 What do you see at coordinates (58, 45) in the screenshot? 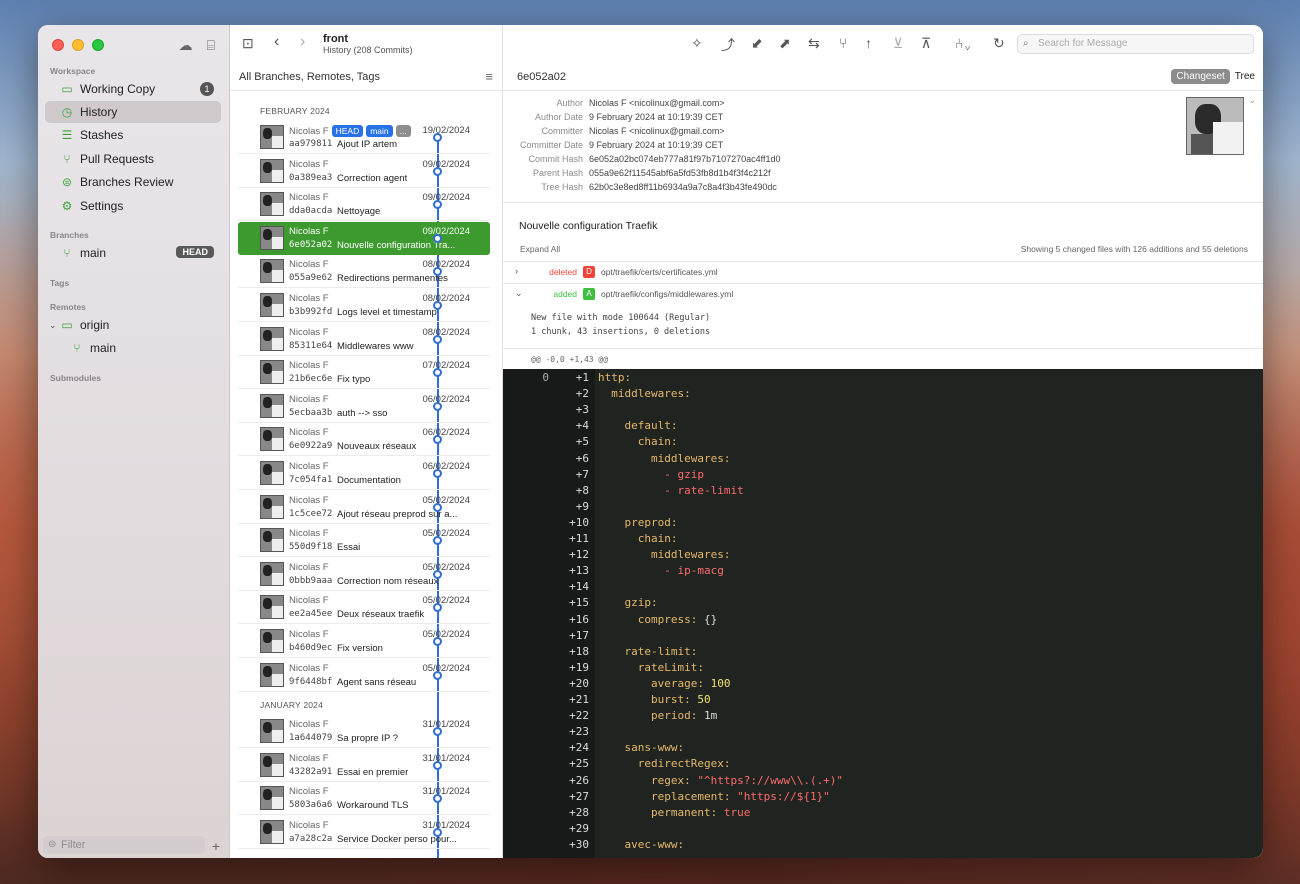
I see `close-button` at bounding box center [58, 45].